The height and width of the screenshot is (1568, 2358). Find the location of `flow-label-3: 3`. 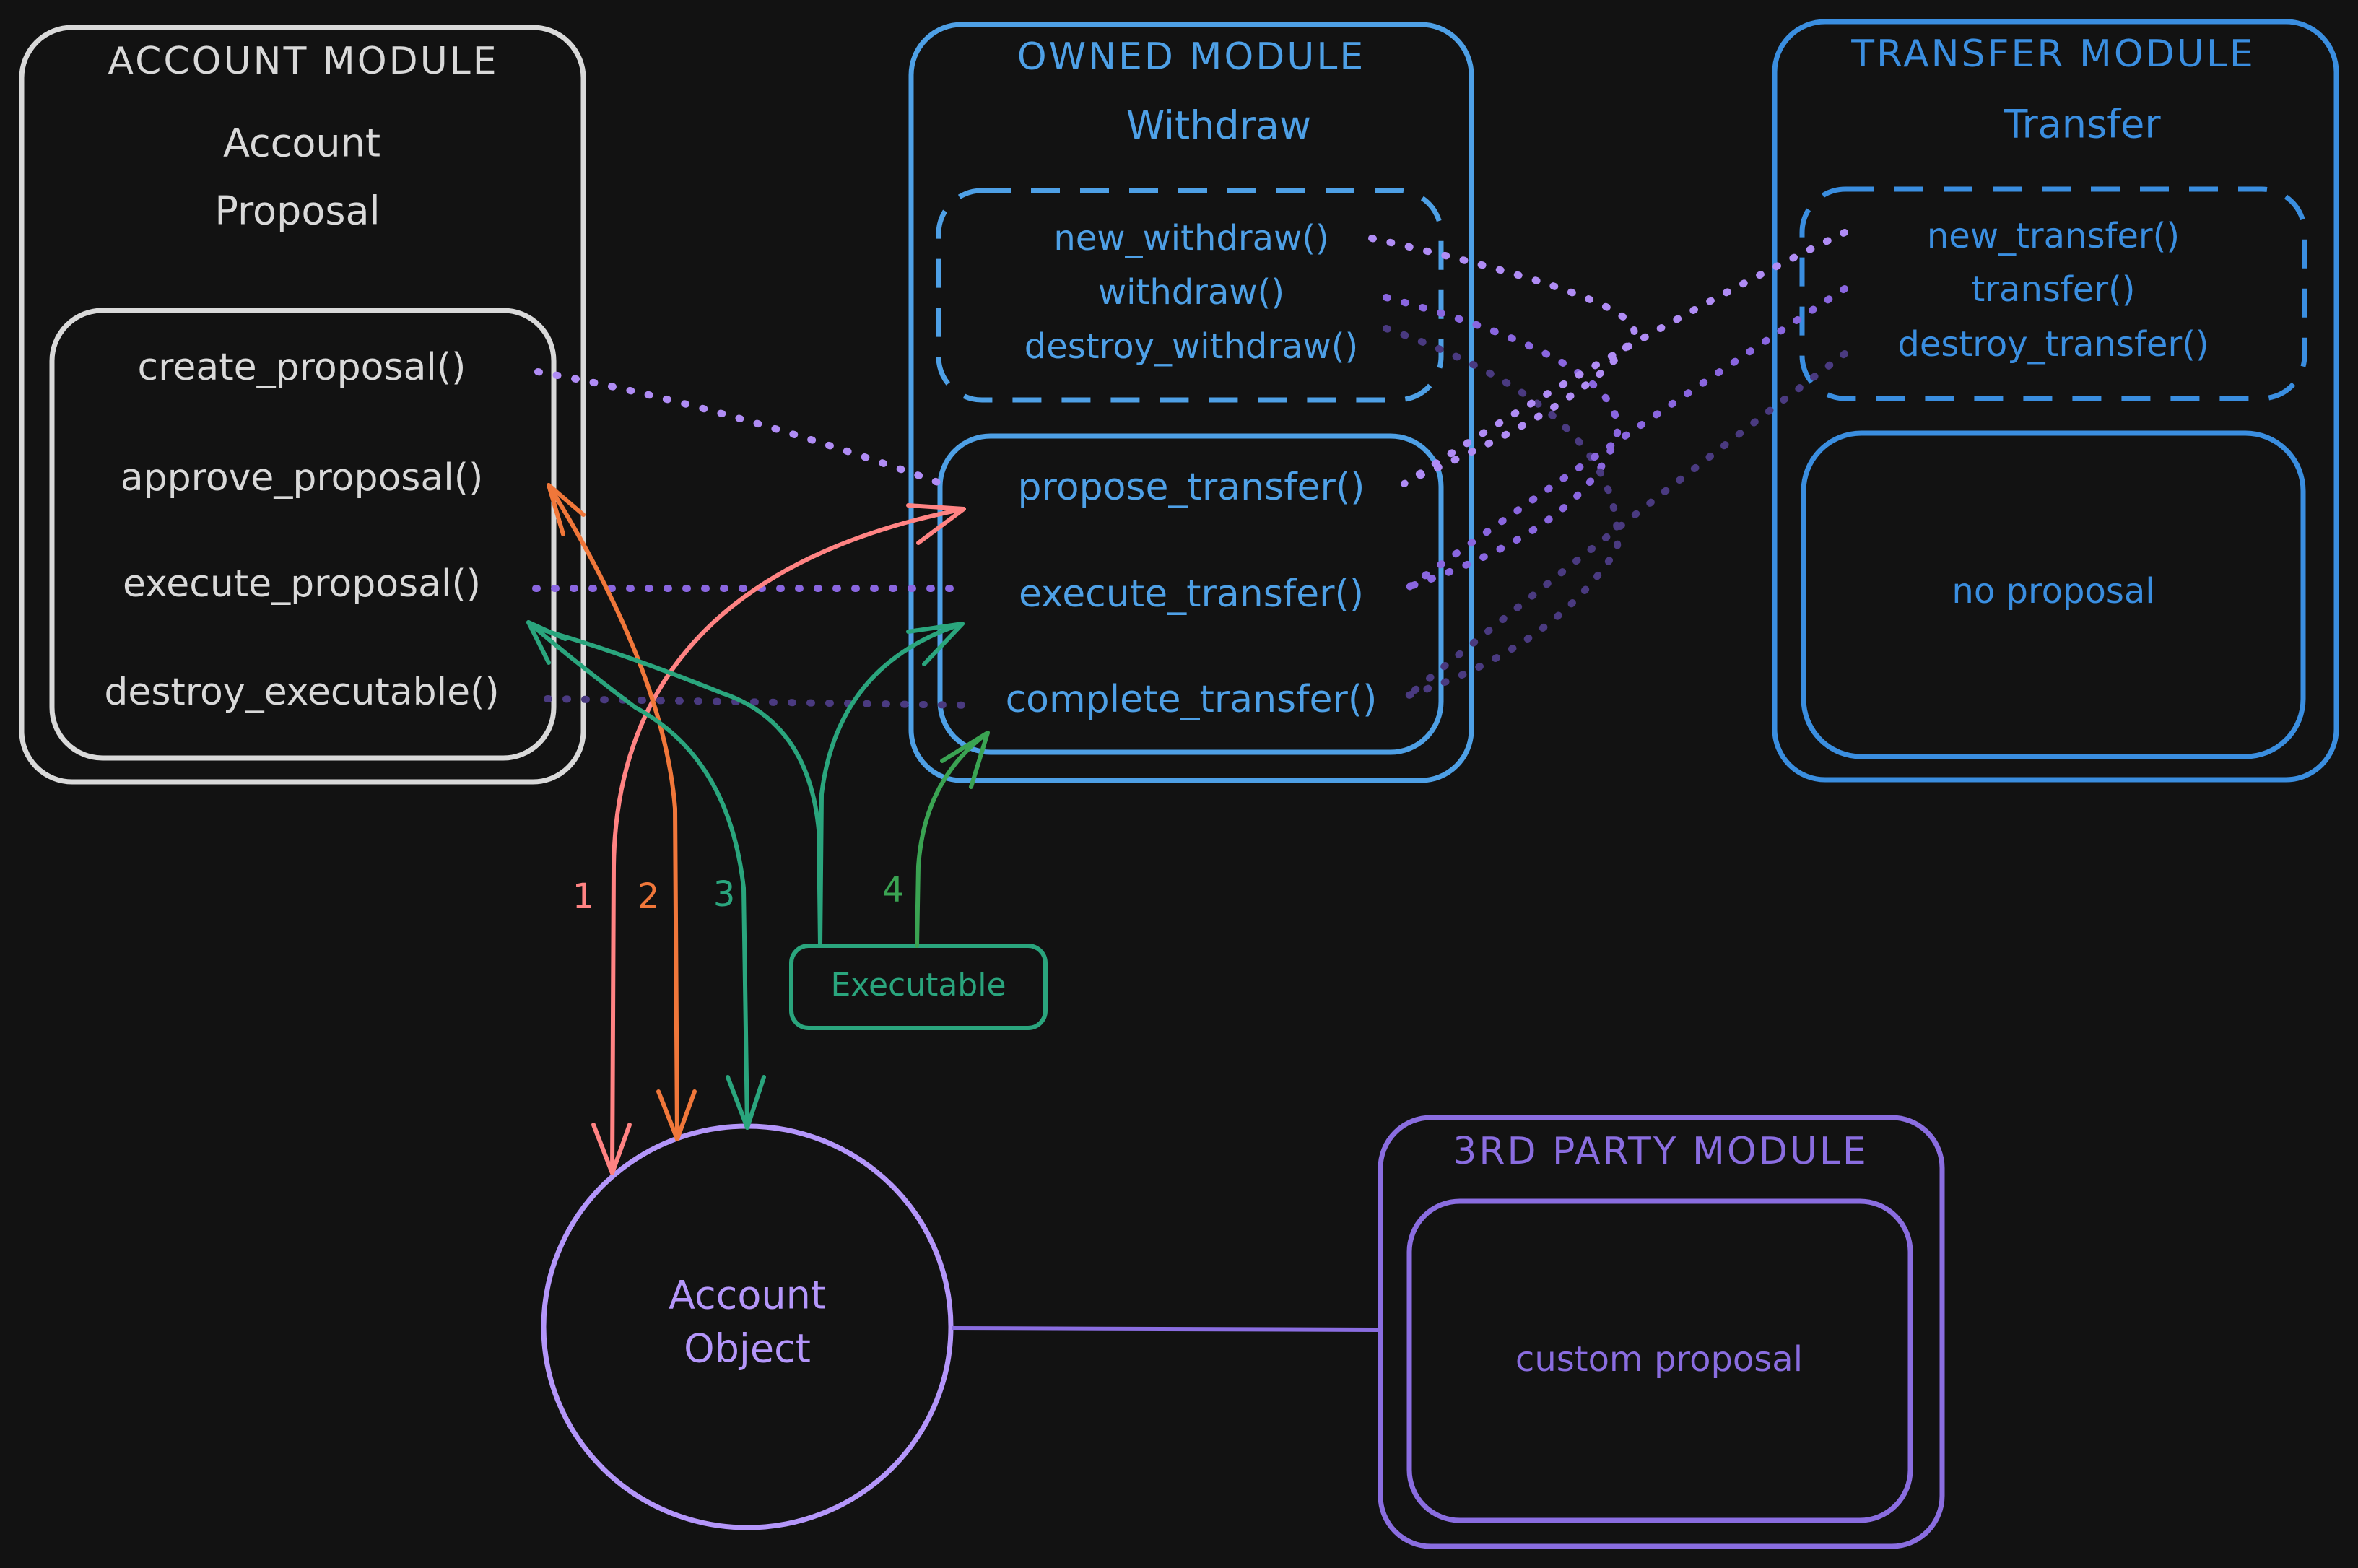

flow-label-3: 3 is located at coordinates (724, 894).